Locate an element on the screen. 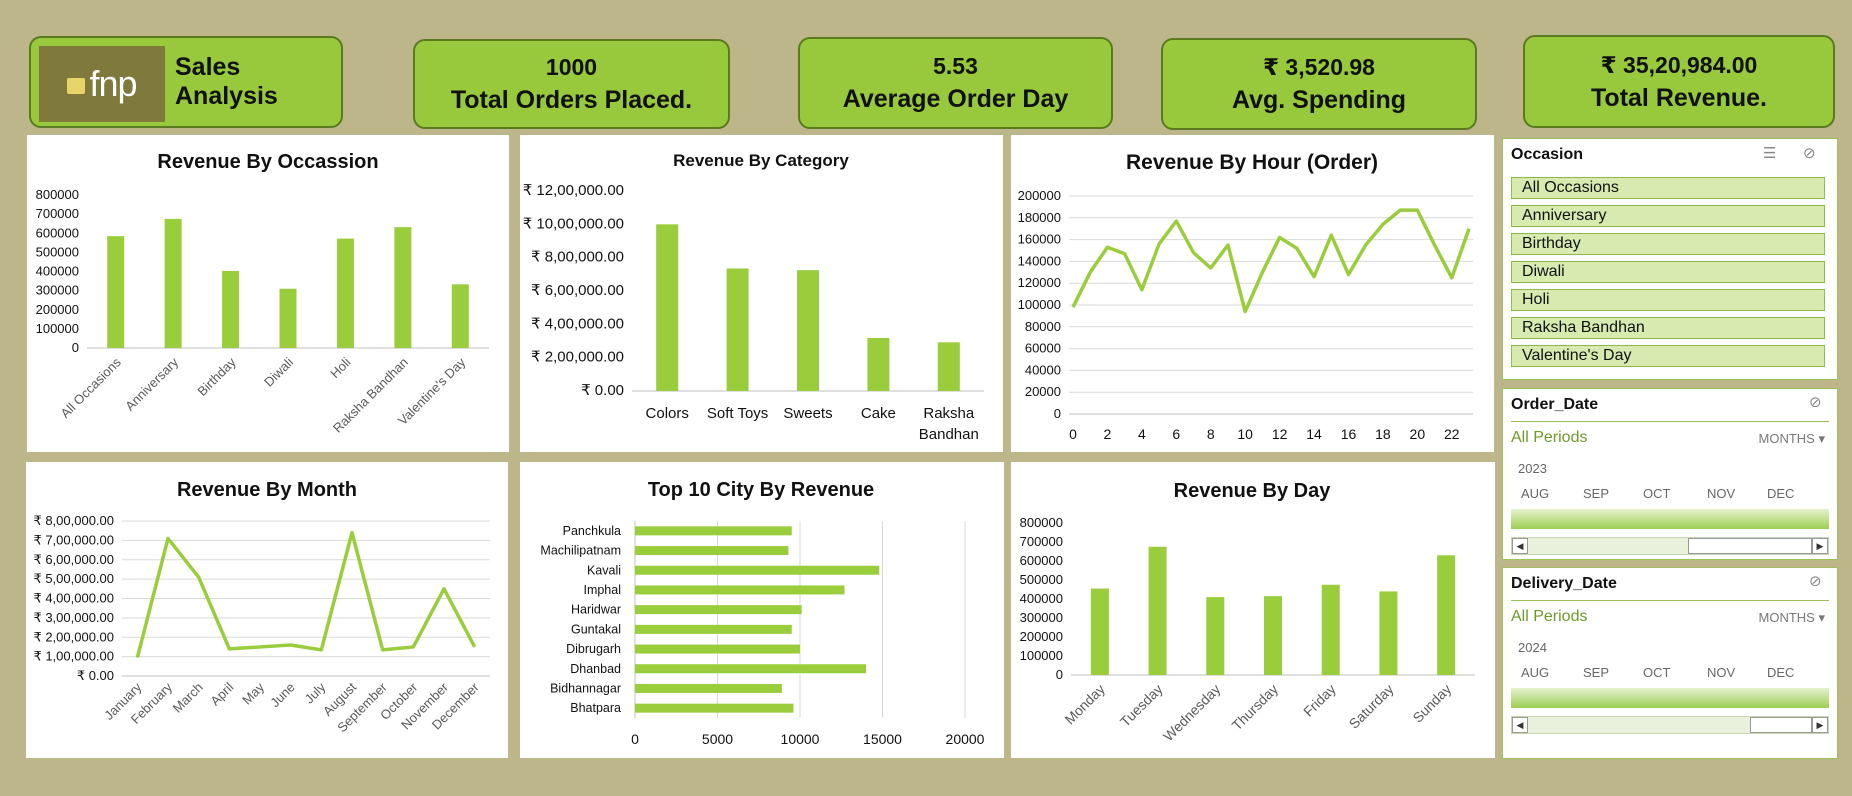 The width and height of the screenshot is (1852, 796). y-tick-label: ₹ 4,00,000.00 is located at coordinates (577, 323).